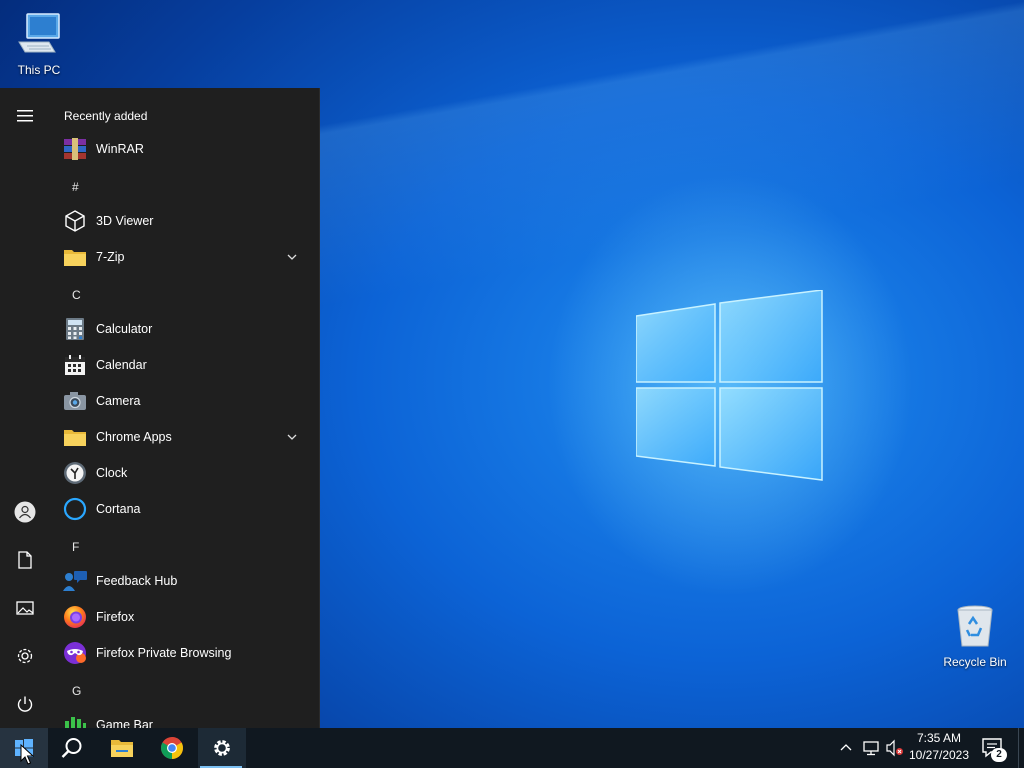  What do you see at coordinates (999, 755) in the screenshot?
I see `notification-count-badge: 2` at bounding box center [999, 755].